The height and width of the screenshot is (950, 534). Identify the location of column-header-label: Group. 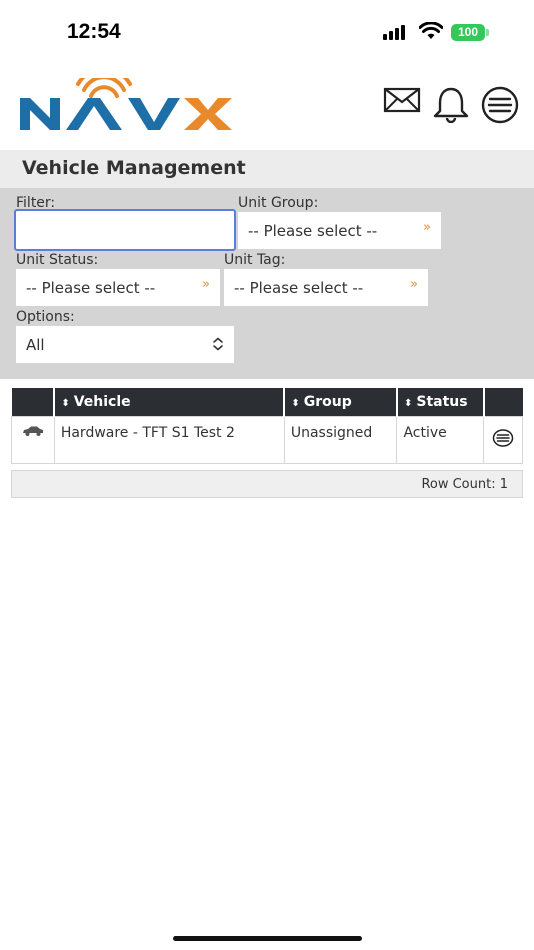
(327, 402).